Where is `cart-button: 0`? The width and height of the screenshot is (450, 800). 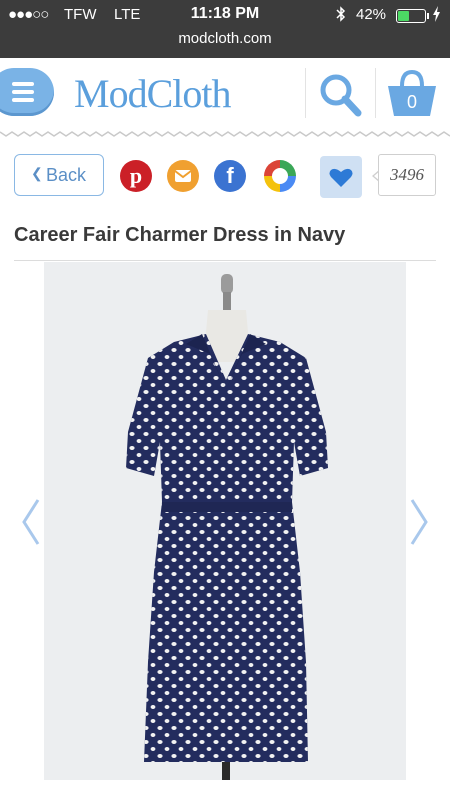
cart-button: 0 is located at coordinates (412, 94).